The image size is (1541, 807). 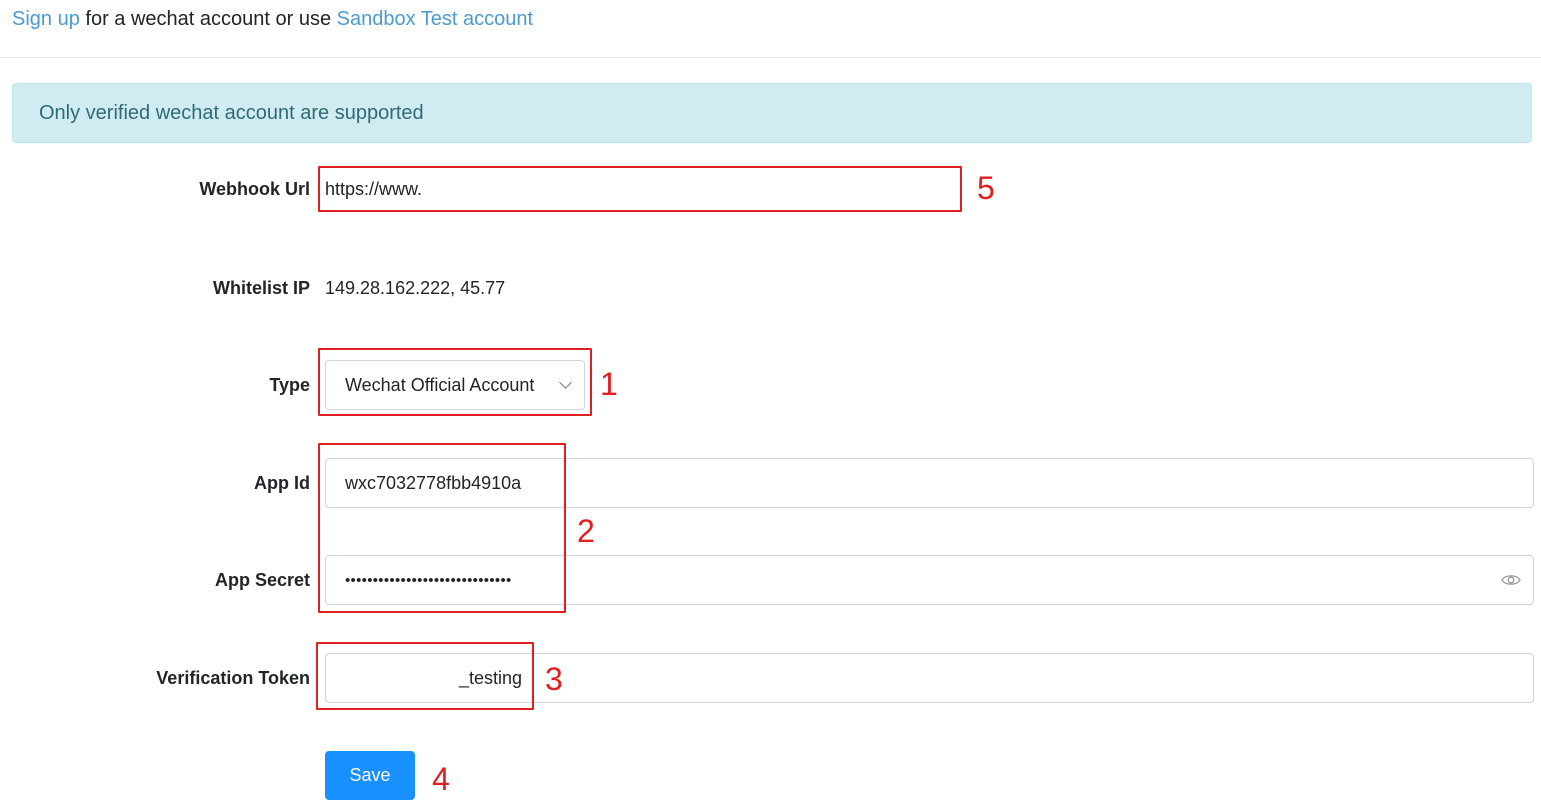 I want to click on annotation-number-5: 5, so click(x=986, y=188).